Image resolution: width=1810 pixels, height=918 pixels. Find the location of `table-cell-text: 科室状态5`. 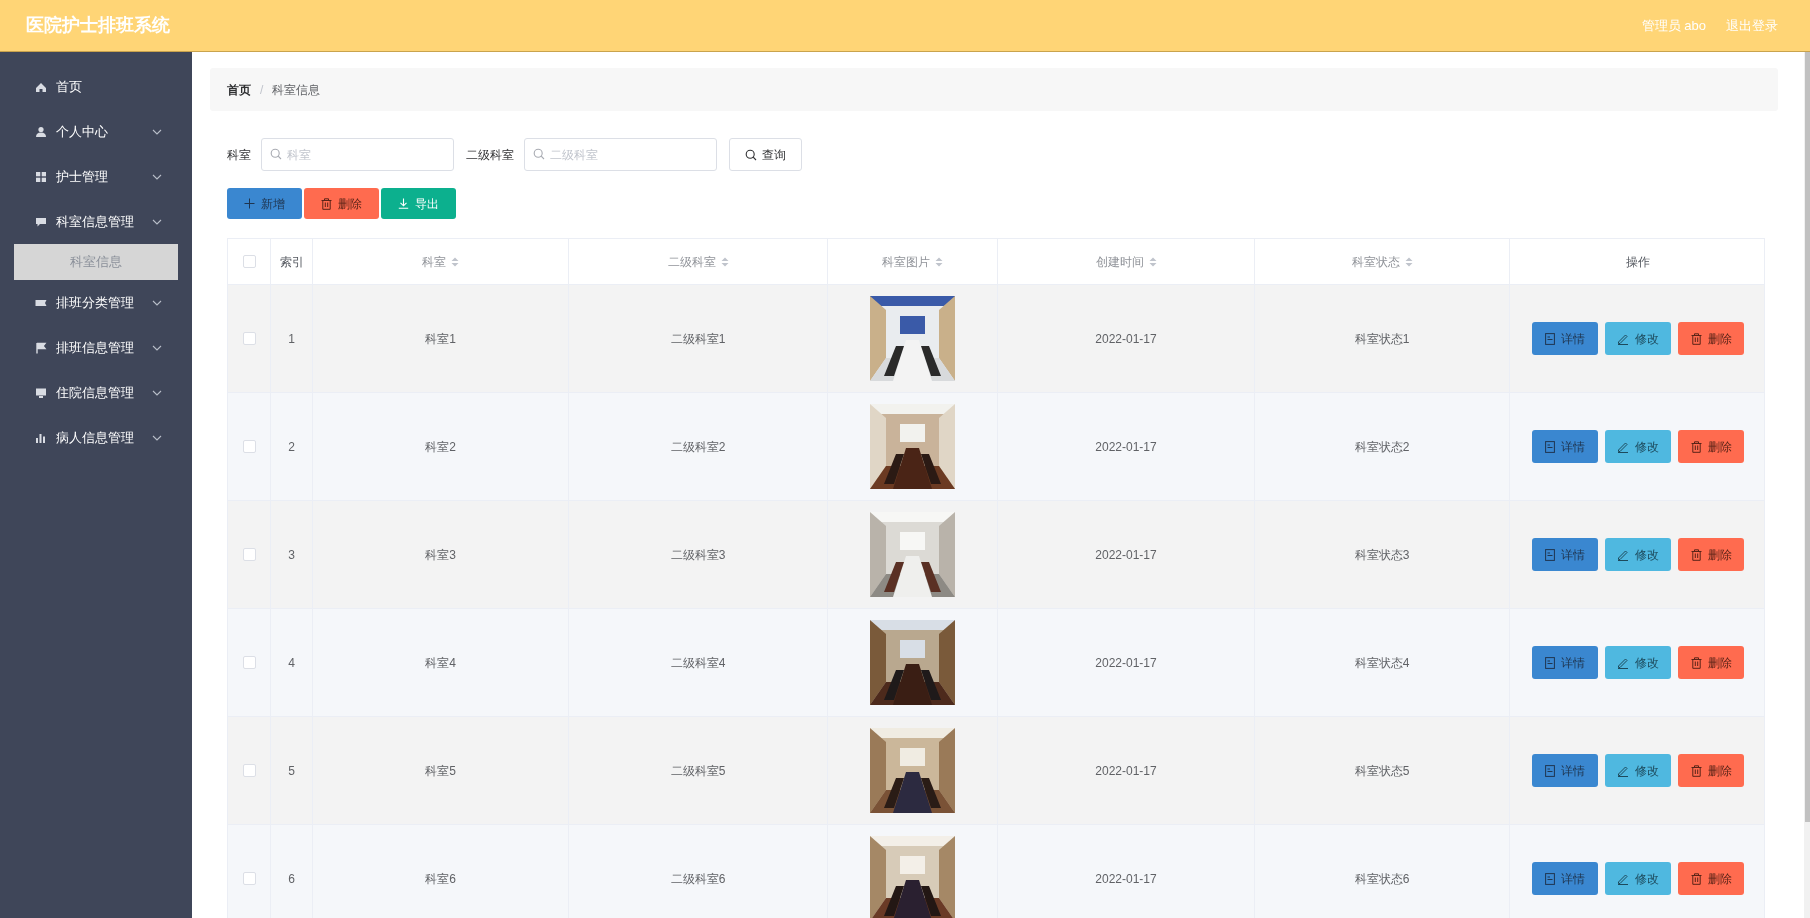

table-cell-text: 科室状态5 is located at coordinates (1382, 771).